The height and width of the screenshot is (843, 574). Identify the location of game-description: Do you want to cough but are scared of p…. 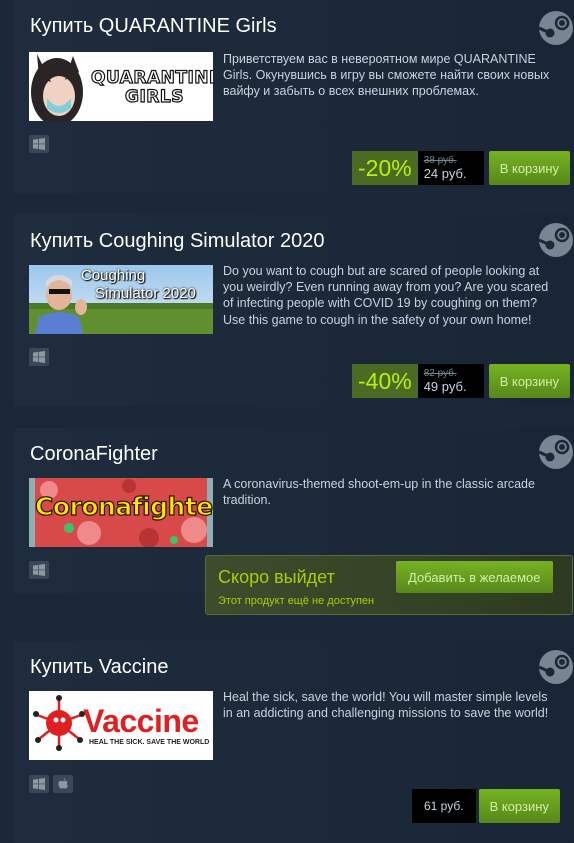
(386, 295).